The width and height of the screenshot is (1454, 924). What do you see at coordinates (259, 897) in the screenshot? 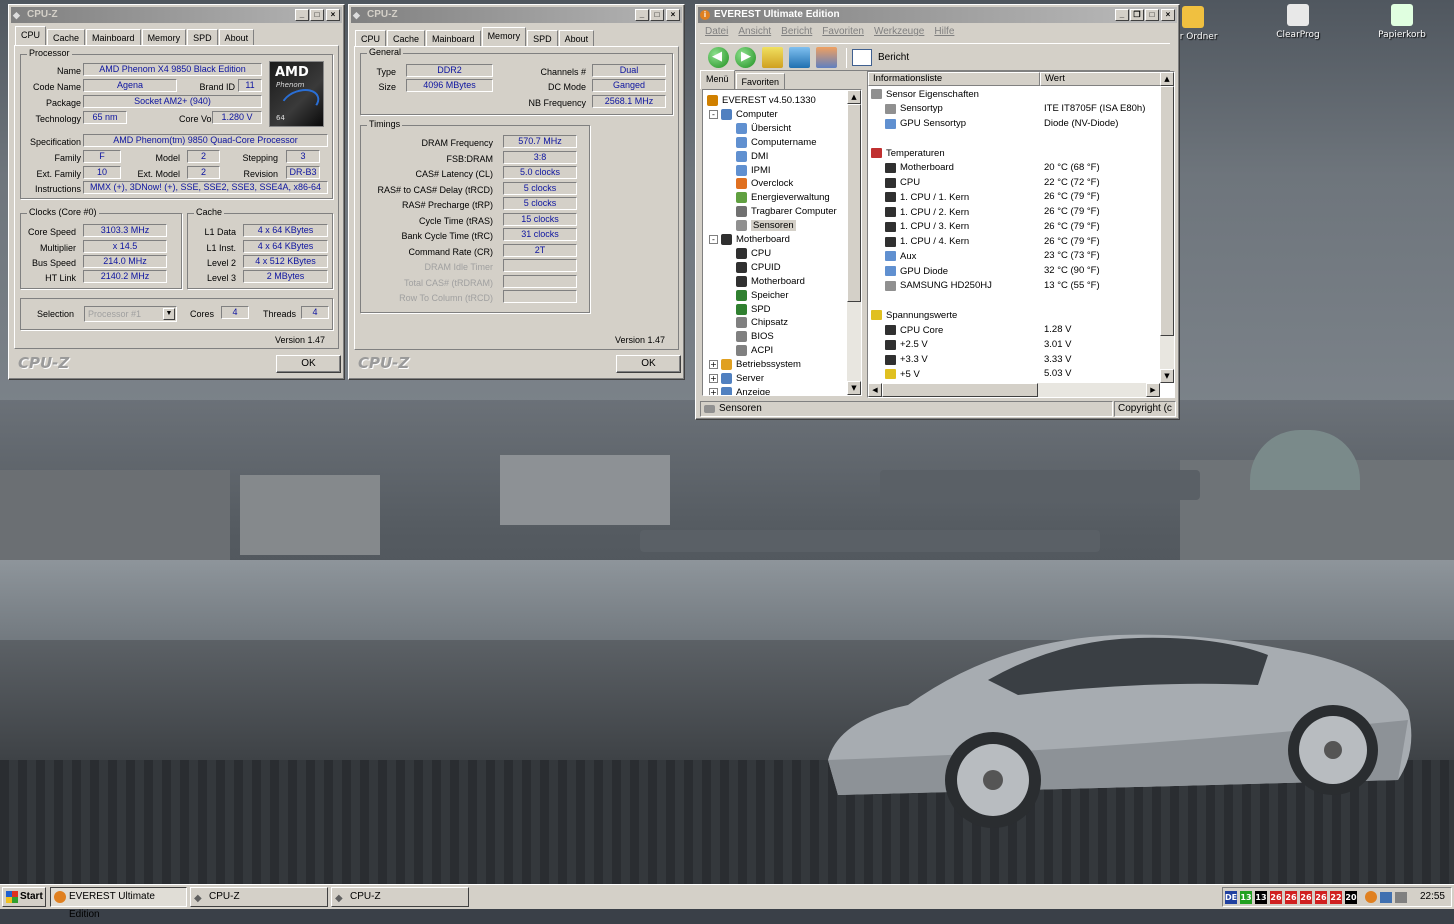
I see `taskbar-button-cpuz-1: ◆ CPU-Z` at bounding box center [259, 897].